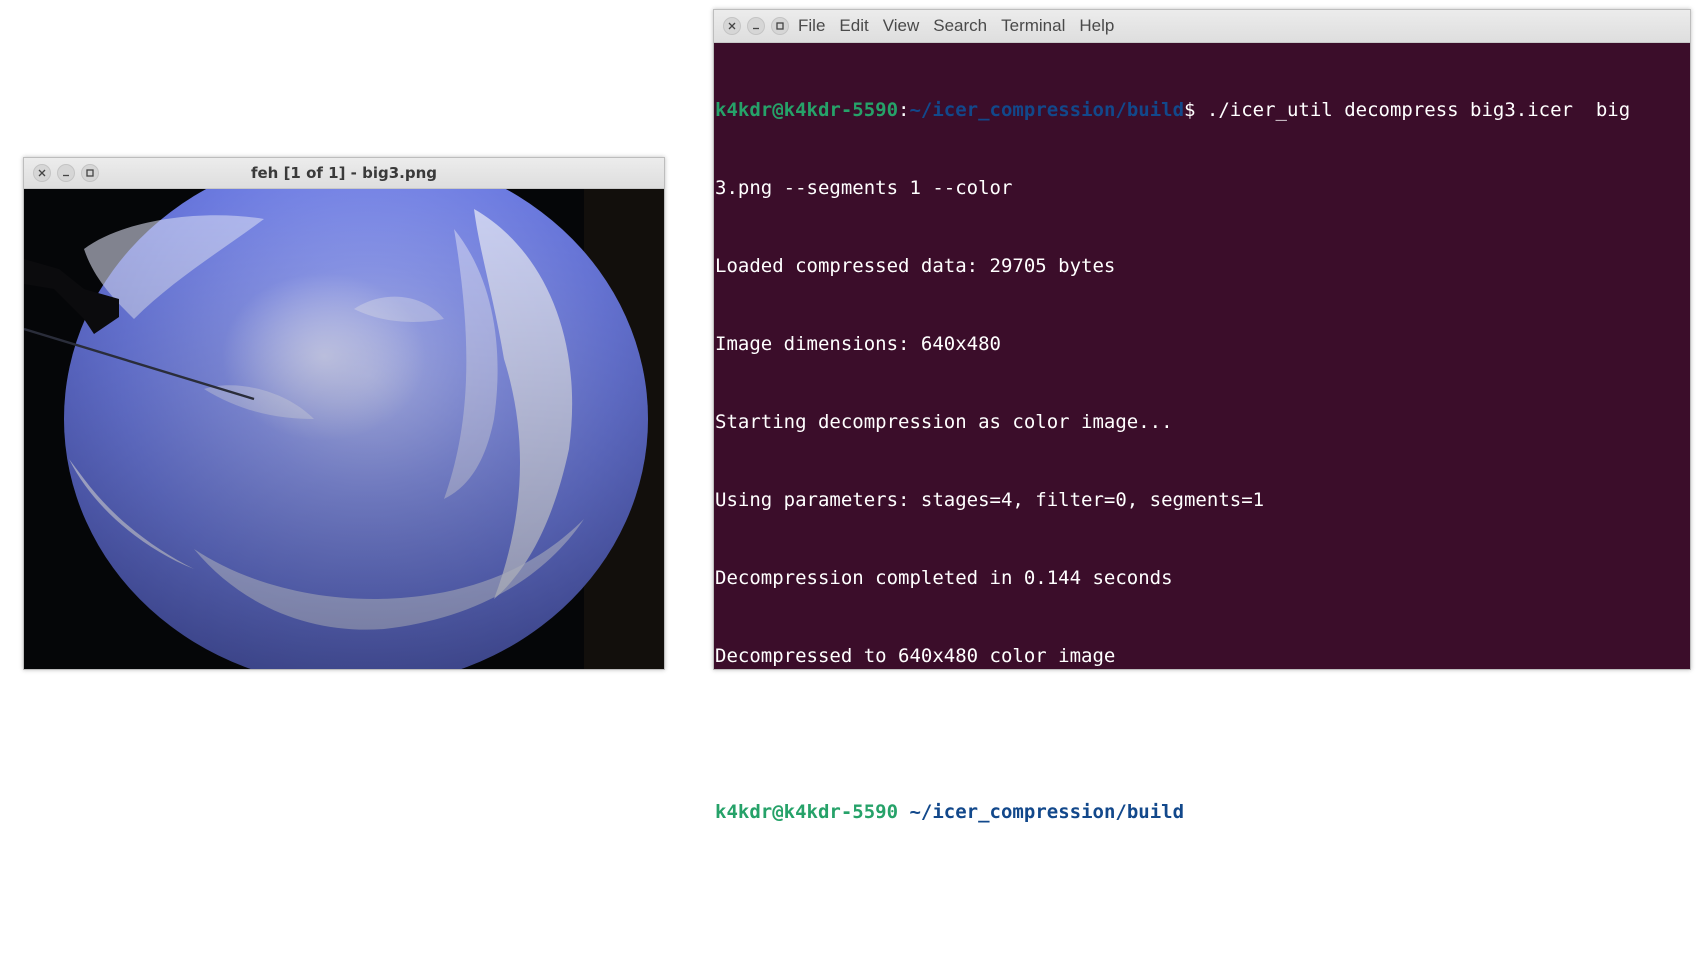 The width and height of the screenshot is (1700, 955). Describe the element at coordinates (858, 344) in the screenshot. I see `output-line: Image dimensions: 640x480` at that location.